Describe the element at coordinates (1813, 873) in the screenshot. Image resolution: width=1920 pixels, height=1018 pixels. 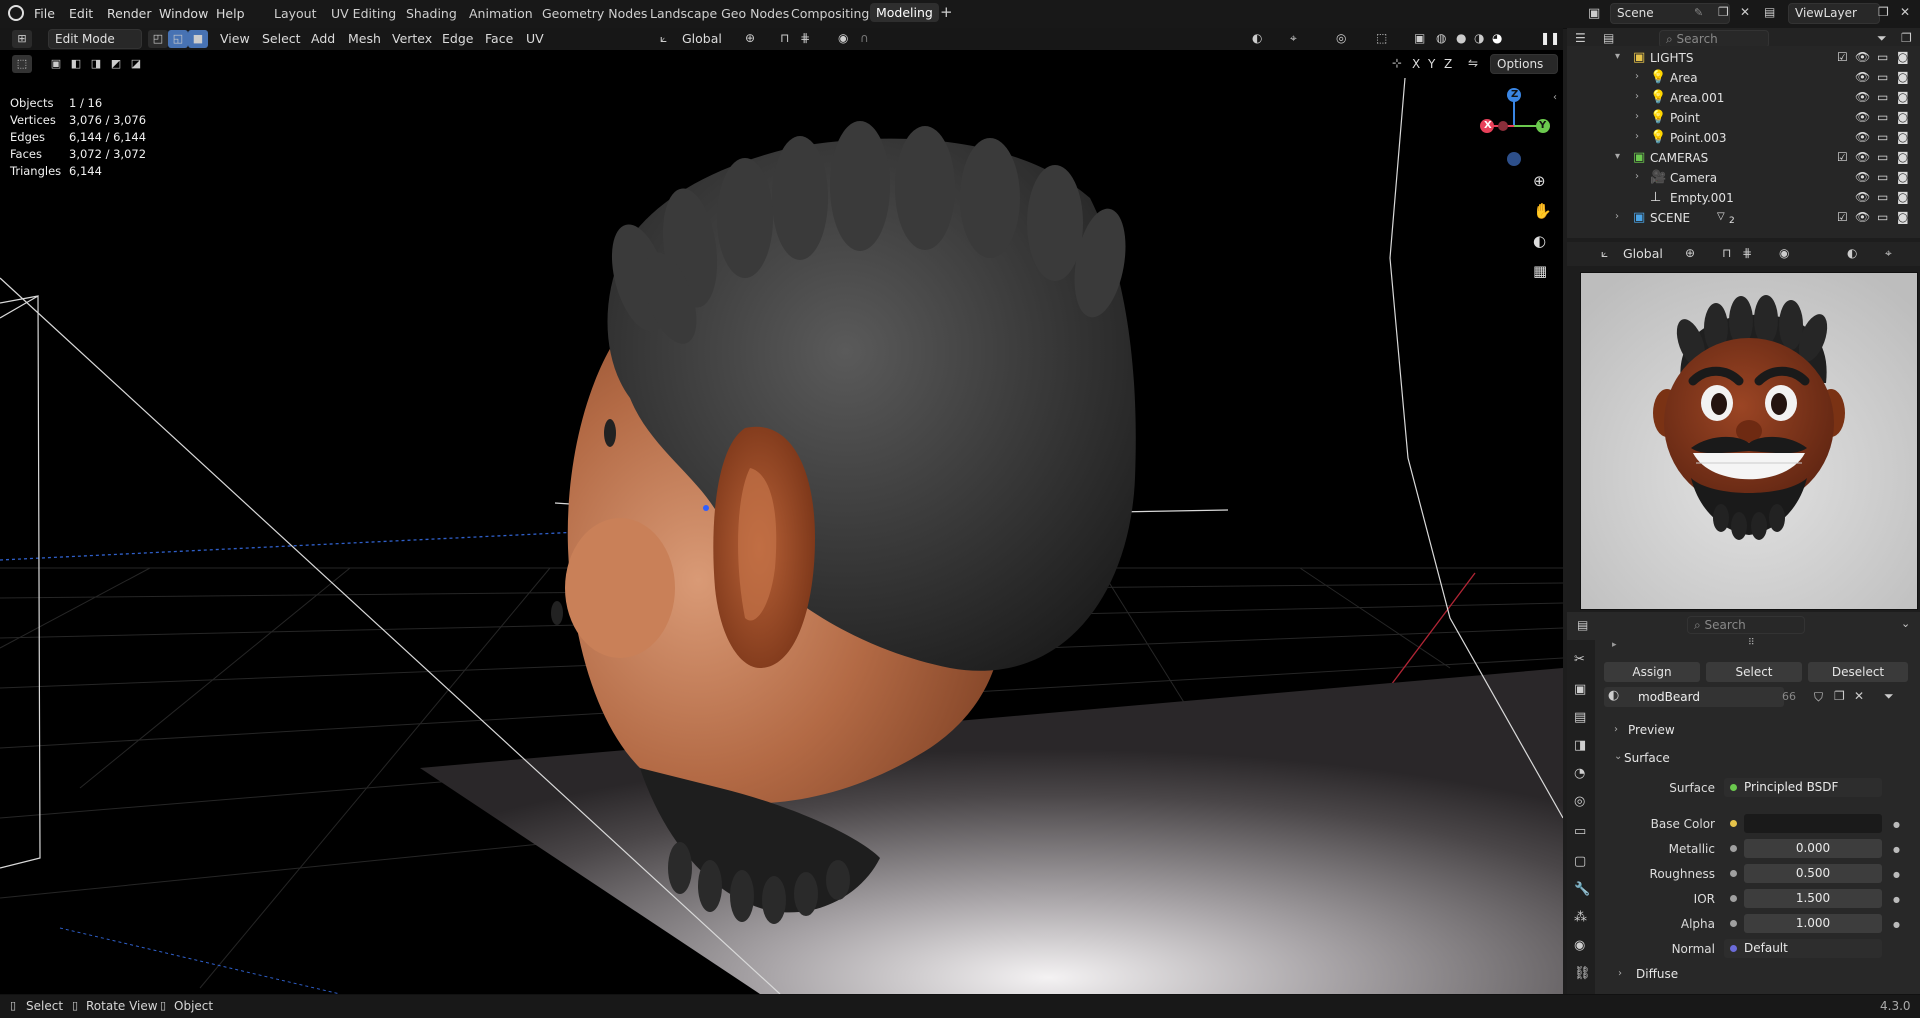
I see `roughness-field: 0.500` at that location.